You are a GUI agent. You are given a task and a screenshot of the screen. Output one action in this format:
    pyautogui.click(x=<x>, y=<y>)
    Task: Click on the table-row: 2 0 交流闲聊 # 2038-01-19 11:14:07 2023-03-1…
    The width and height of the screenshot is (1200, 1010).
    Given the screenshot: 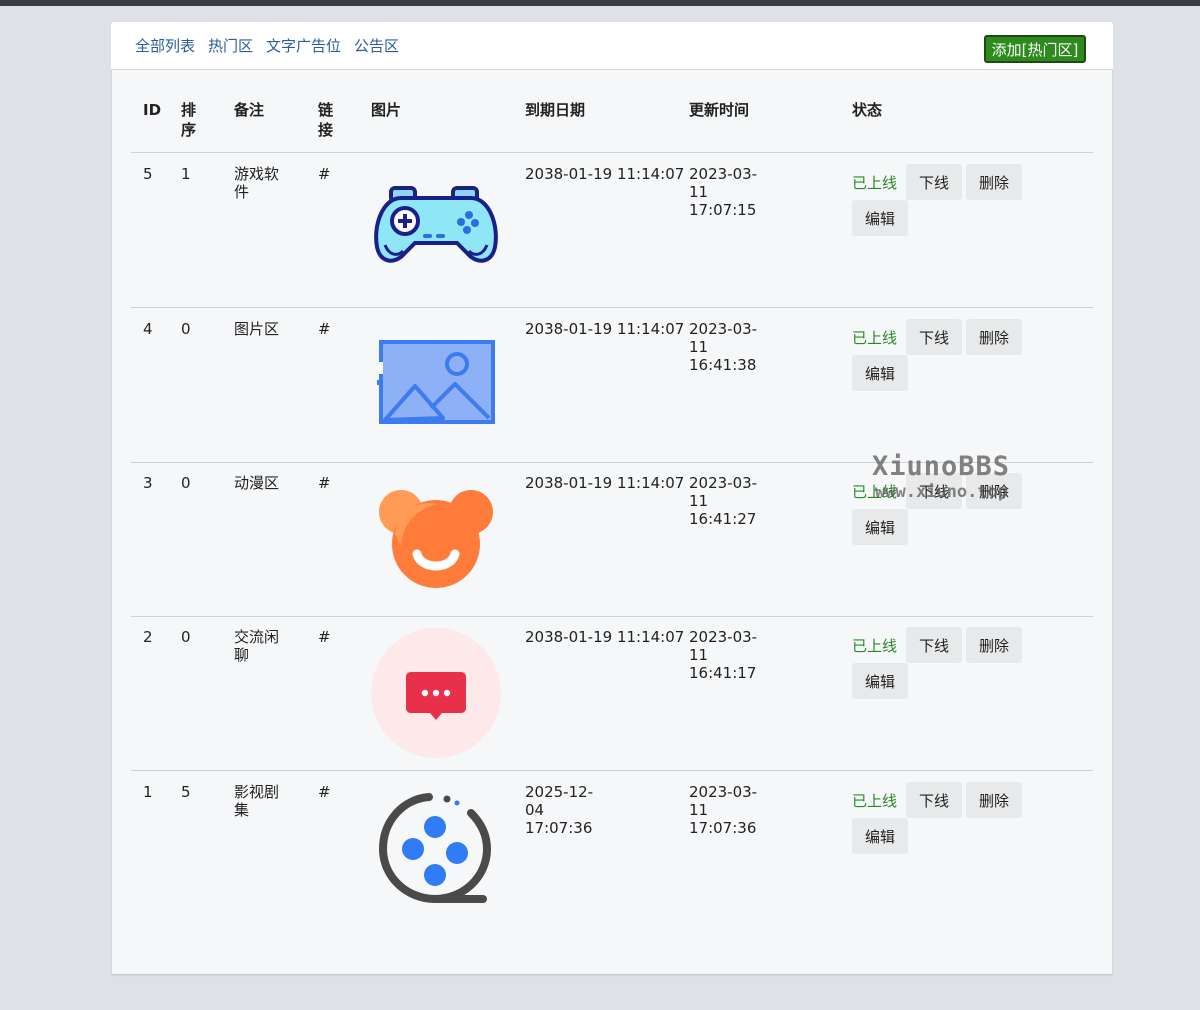 What is the action you would take?
    pyautogui.click(x=612, y=693)
    